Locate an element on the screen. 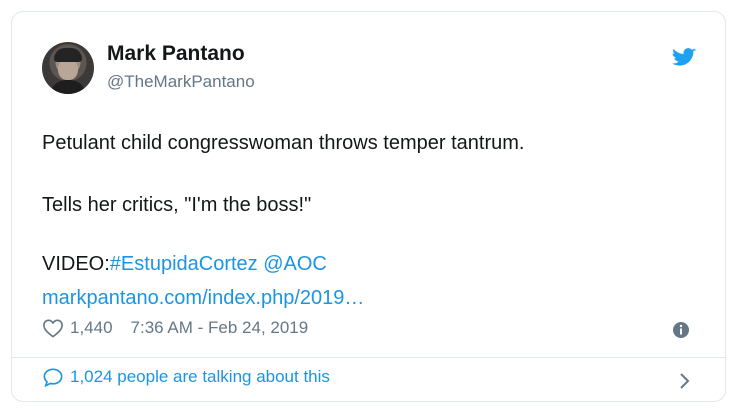 The width and height of the screenshot is (736, 413). mention-link: @AOC is located at coordinates (295, 264).